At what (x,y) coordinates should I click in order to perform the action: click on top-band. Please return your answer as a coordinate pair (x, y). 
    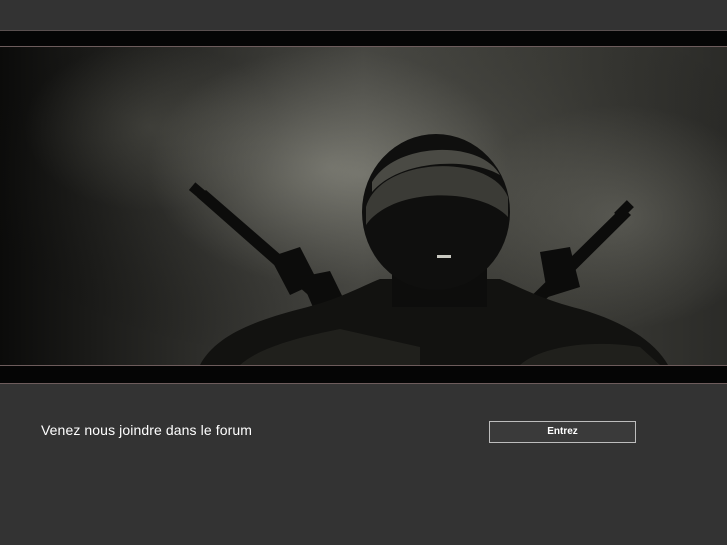
    Looking at the image, I should click on (363, 15).